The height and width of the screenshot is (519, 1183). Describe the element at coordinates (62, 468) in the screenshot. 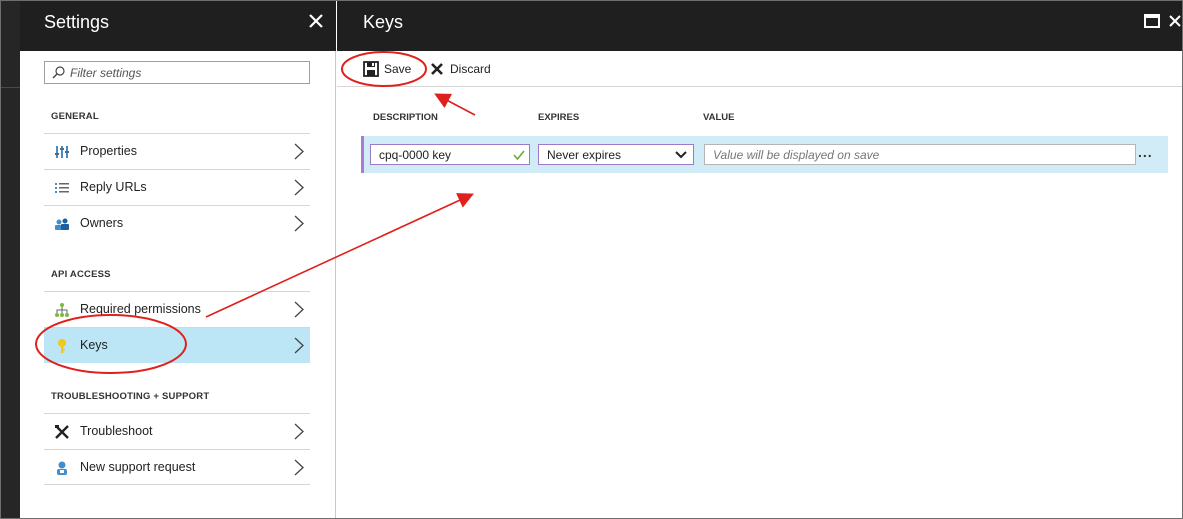

I see `support-person-icon` at that location.